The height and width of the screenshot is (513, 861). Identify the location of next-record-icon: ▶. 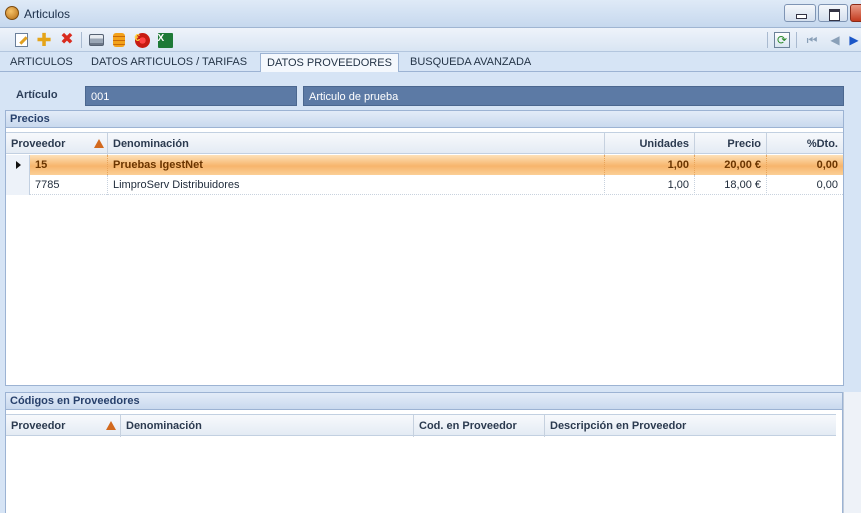
(854, 40).